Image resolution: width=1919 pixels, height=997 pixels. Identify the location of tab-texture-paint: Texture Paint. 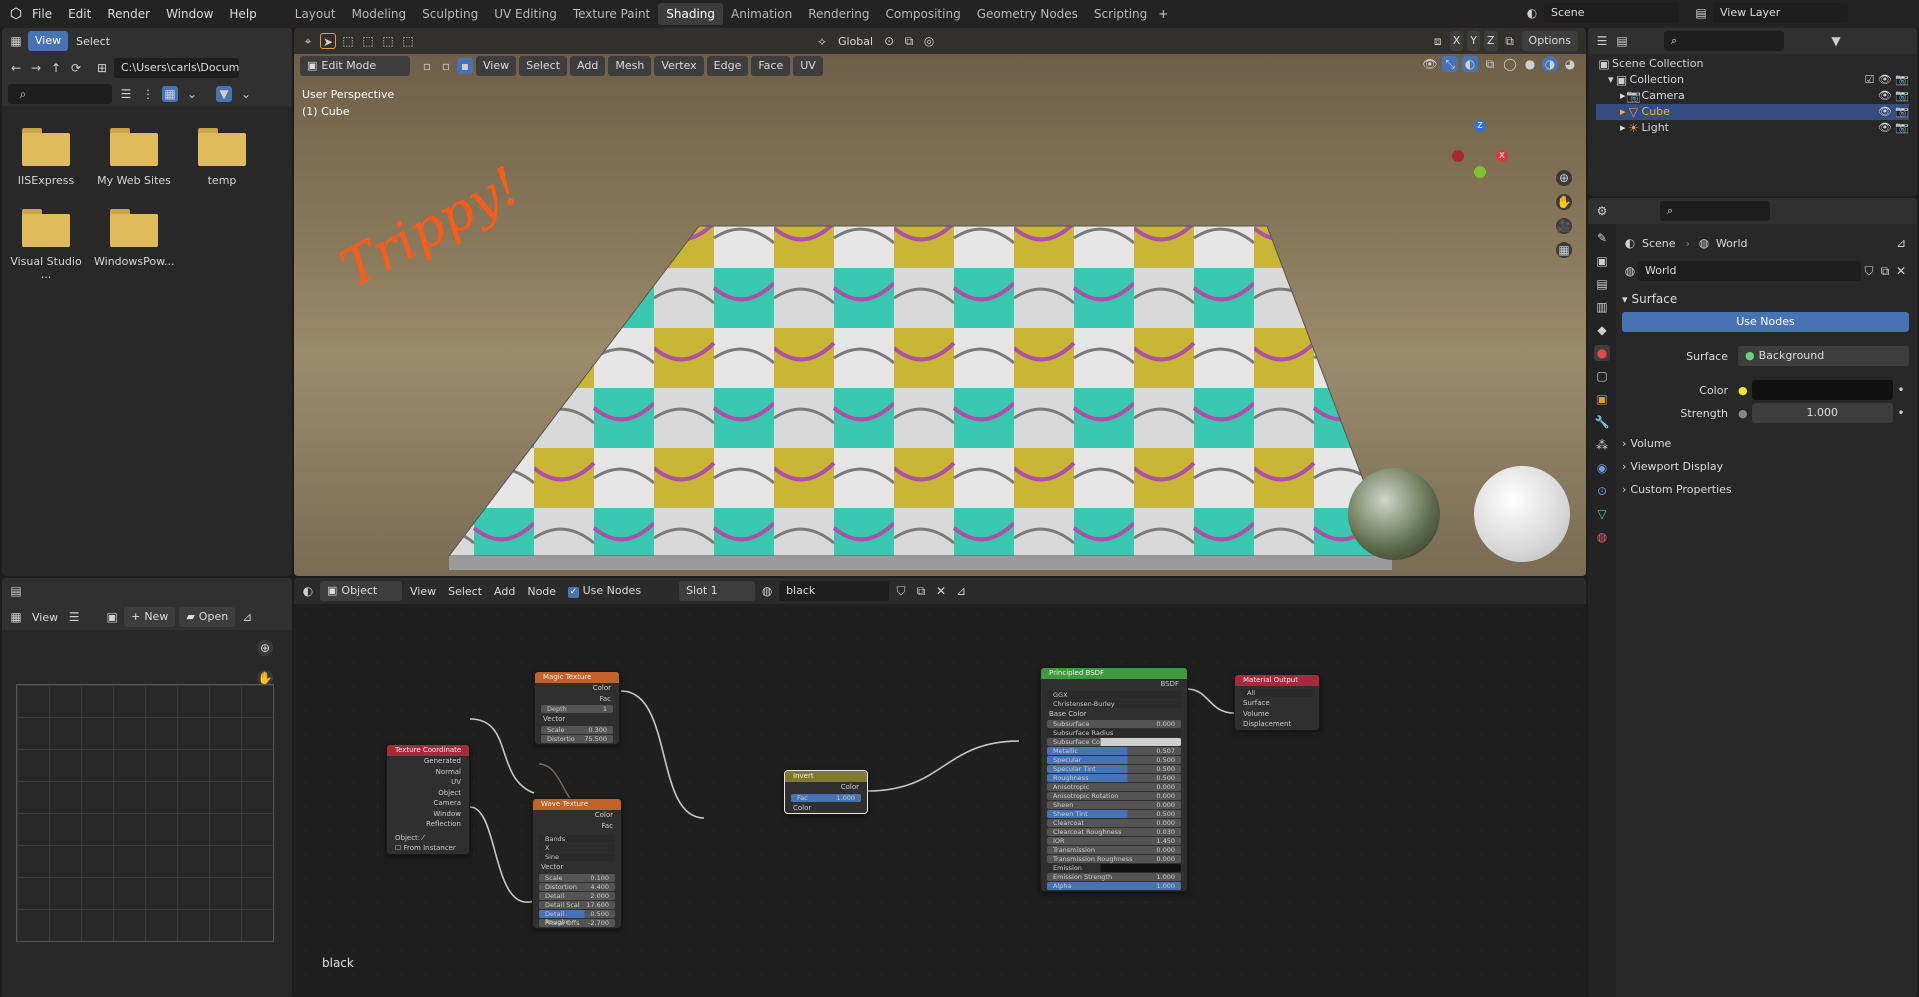
(611, 14).